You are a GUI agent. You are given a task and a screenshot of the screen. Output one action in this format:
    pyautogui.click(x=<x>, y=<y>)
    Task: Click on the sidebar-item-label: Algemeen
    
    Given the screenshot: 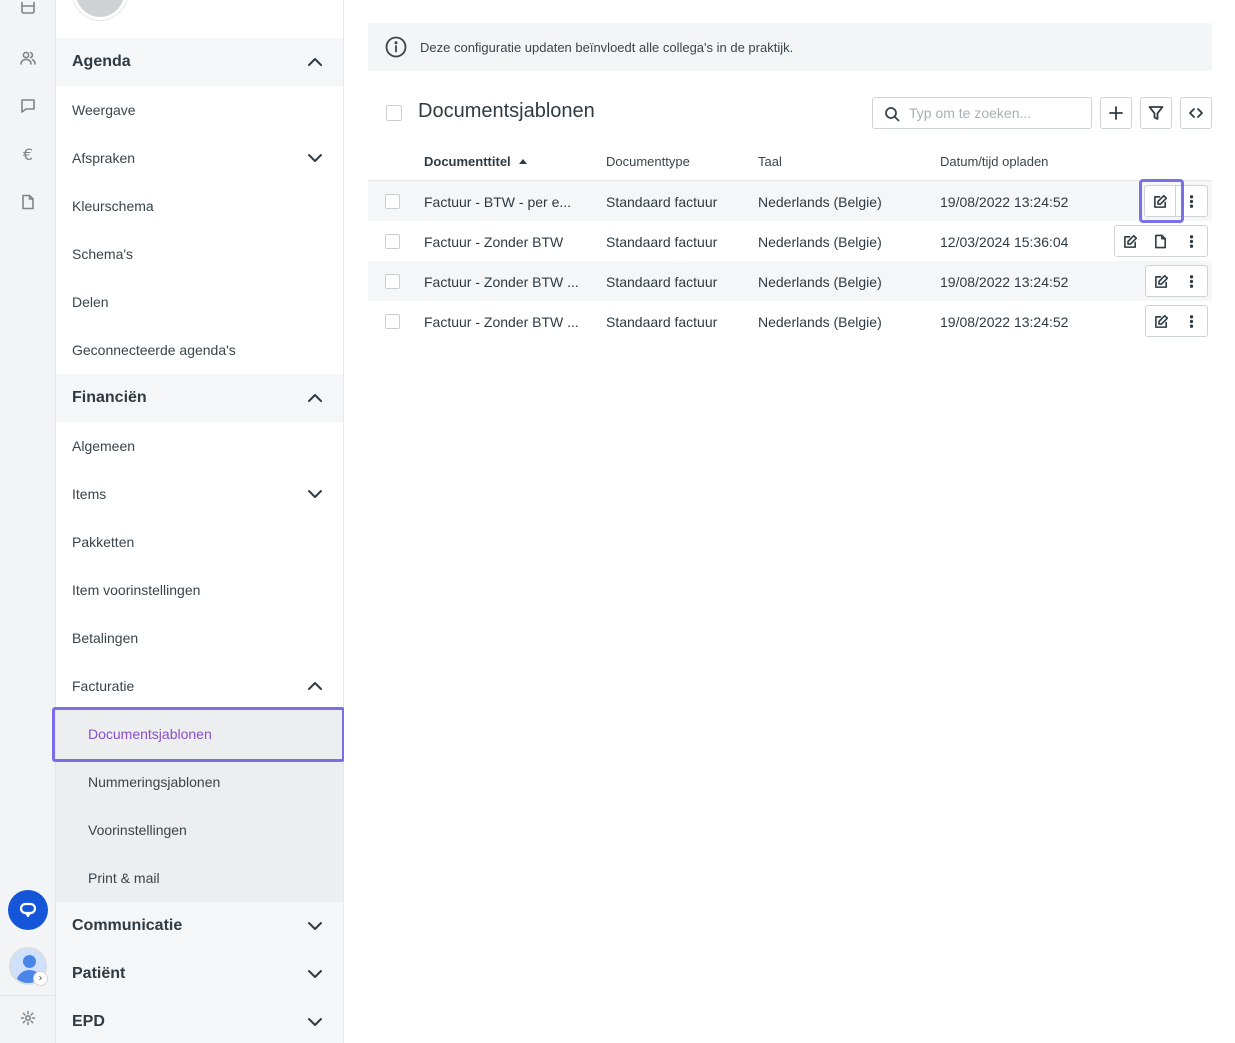 What is the action you would take?
    pyautogui.click(x=104, y=446)
    